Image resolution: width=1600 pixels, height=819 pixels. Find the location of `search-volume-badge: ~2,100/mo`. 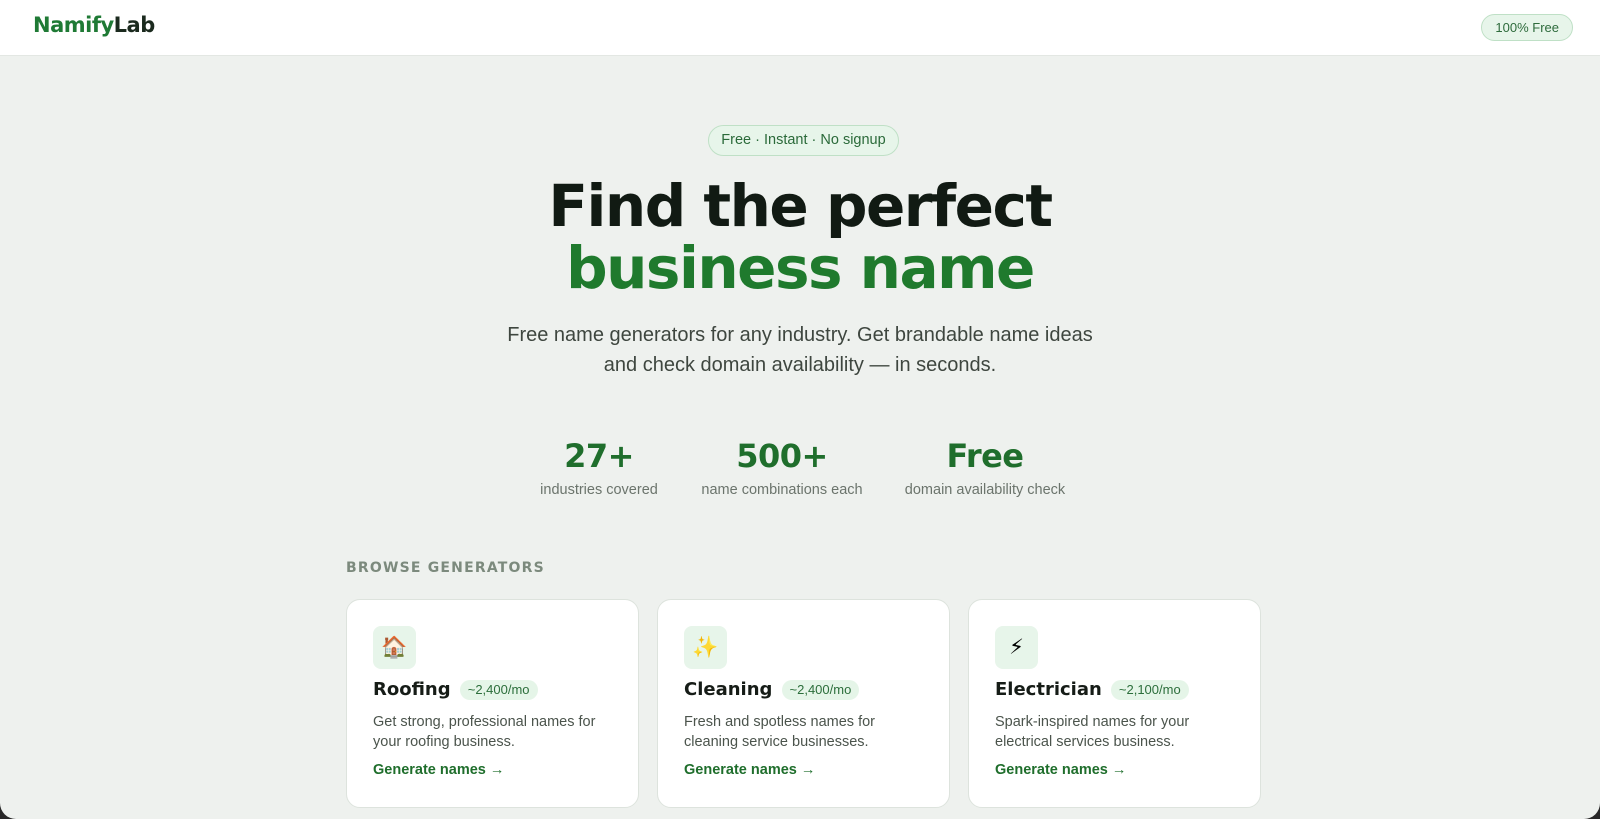

search-volume-badge: ~2,100/mo is located at coordinates (1149, 689).